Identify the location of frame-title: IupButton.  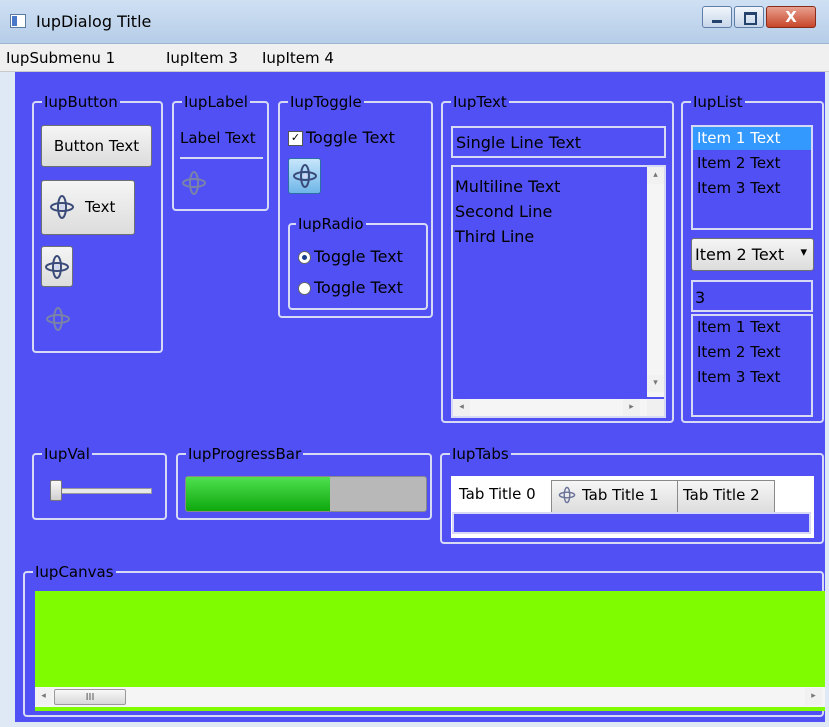
(81, 102).